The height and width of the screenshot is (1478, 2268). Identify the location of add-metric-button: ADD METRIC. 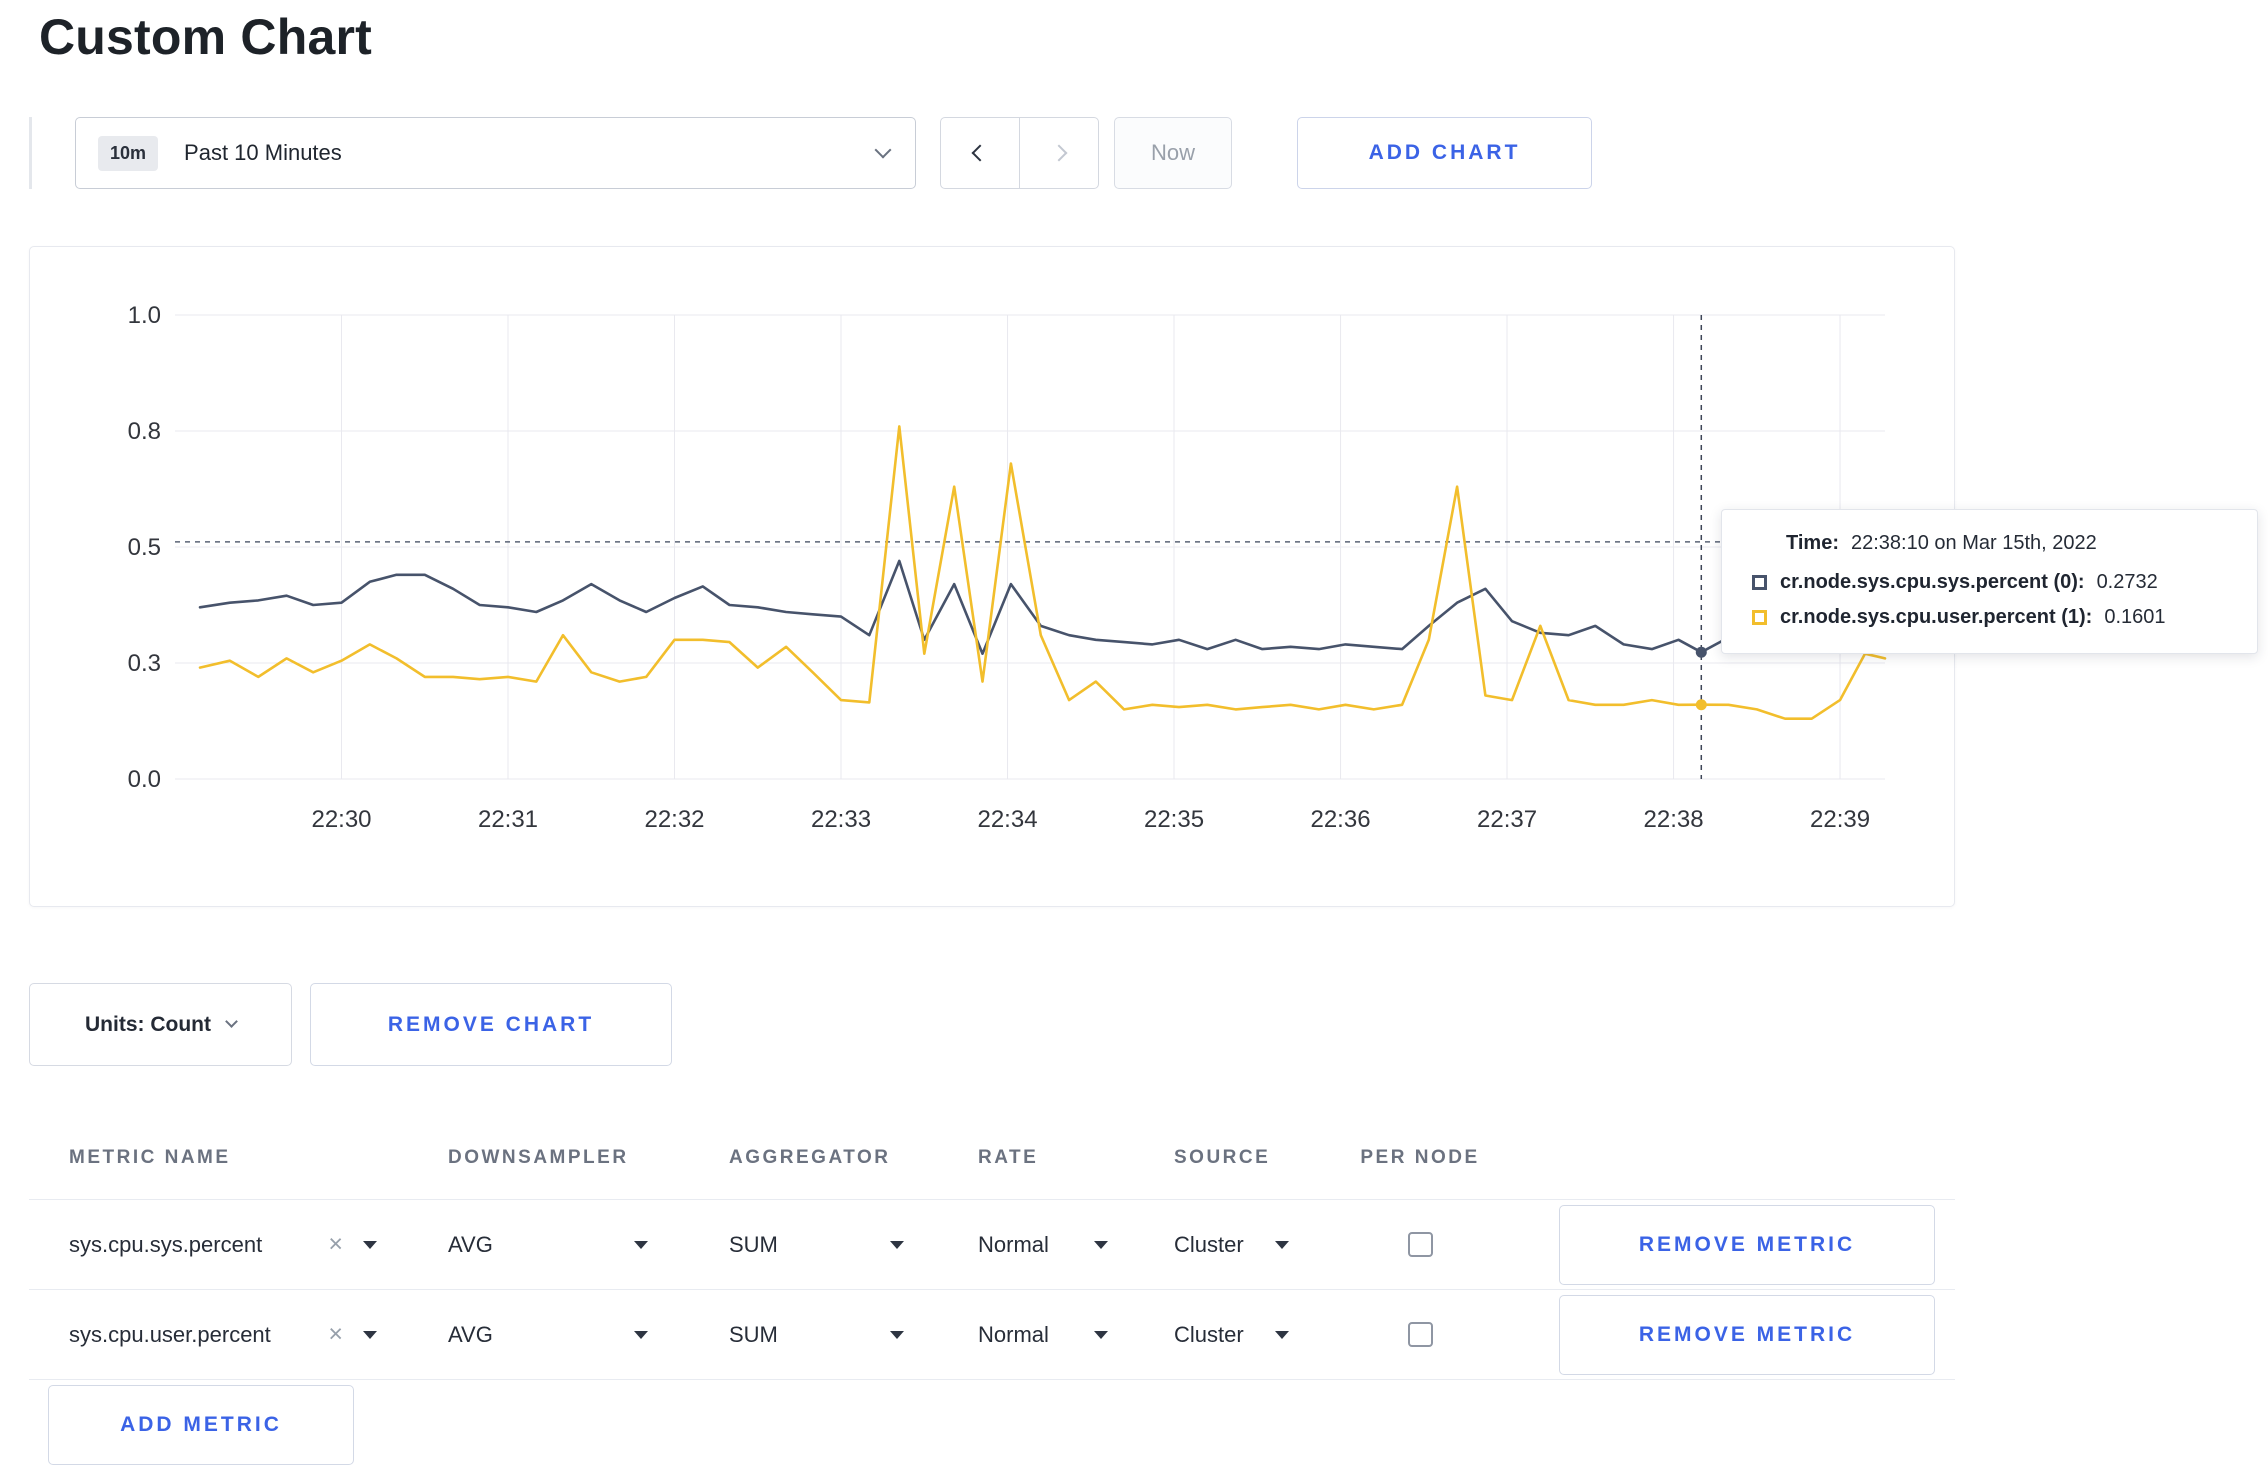
(201, 1425).